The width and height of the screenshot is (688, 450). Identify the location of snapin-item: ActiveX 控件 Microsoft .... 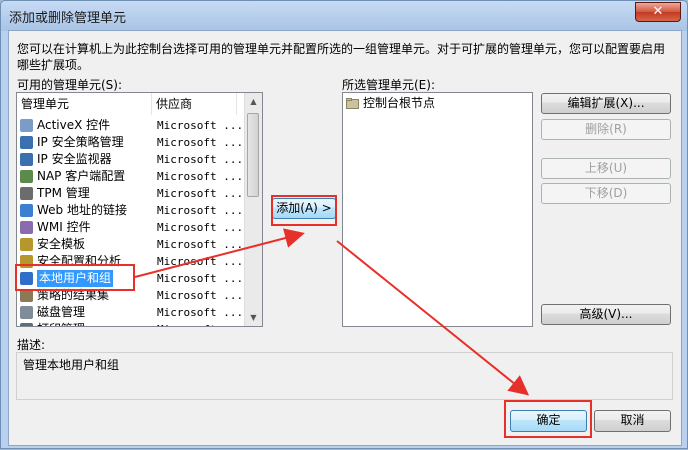
(130, 125).